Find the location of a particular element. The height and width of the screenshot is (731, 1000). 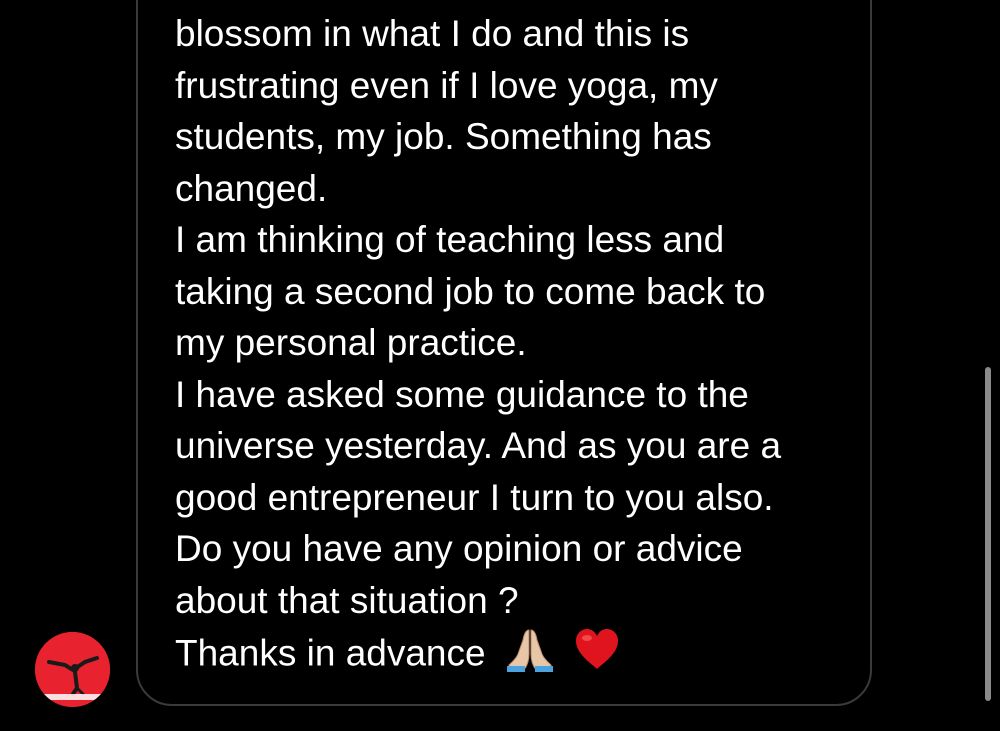

scrollbar is located at coordinates (988, 534).